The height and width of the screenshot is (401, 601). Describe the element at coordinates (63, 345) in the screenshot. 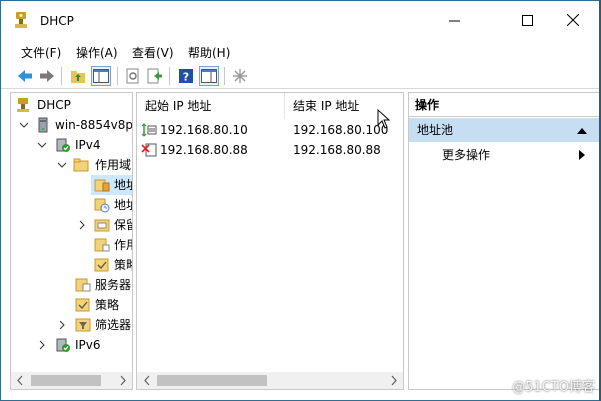

I see `ipv6-icon` at that location.